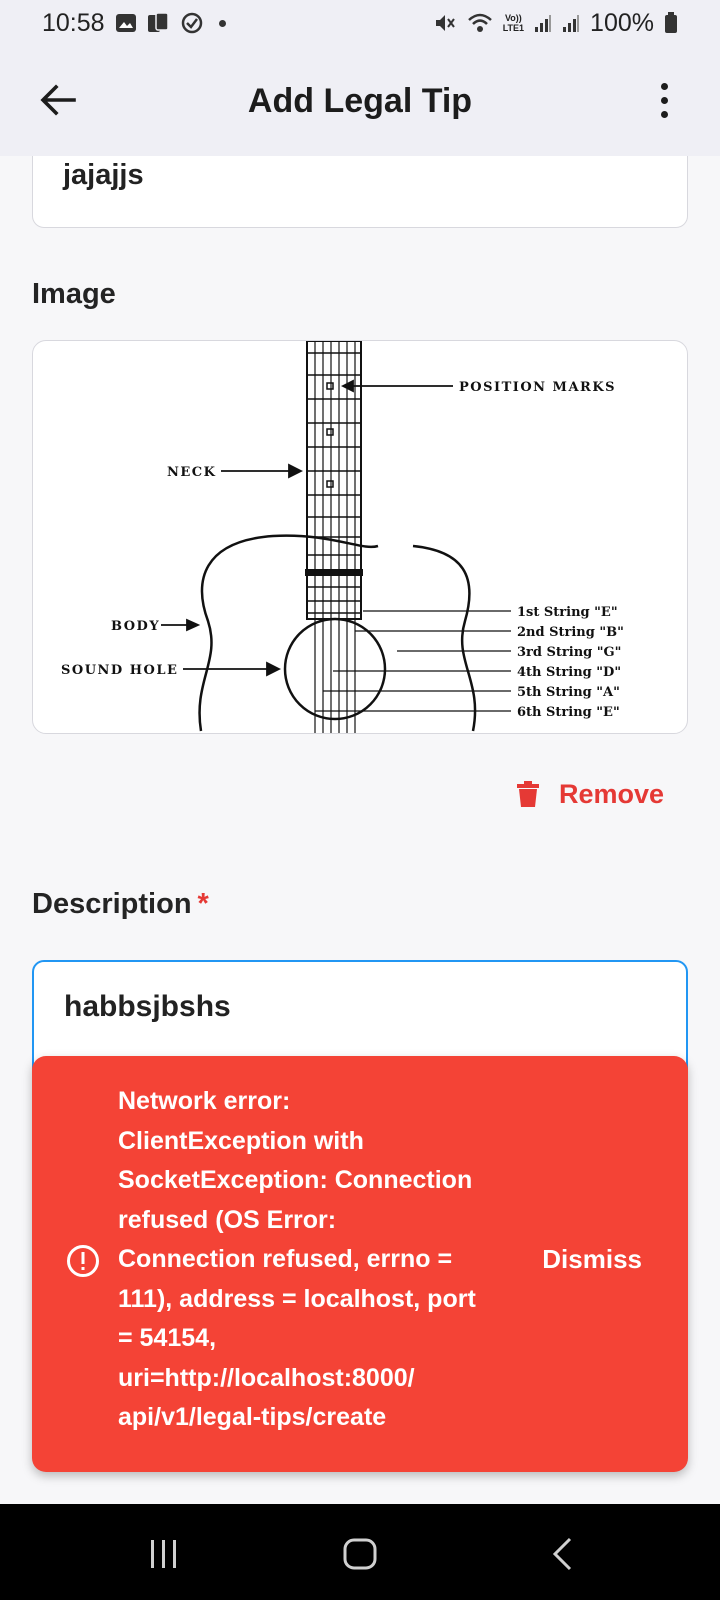  I want to click on check-sync-icon, so click(192, 23).